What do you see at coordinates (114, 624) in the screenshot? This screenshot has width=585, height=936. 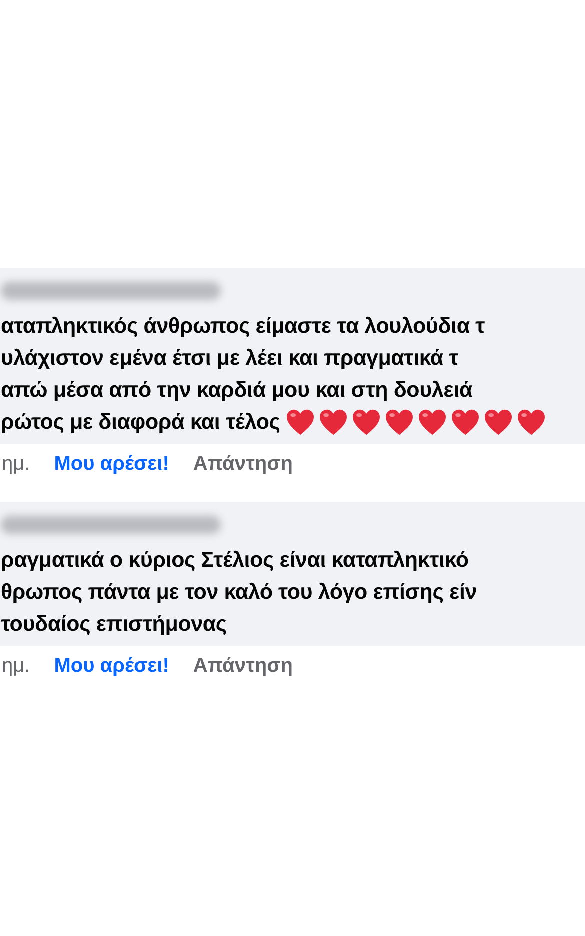 I see `comment-text: τουδαίος επιστήμονας` at bounding box center [114, 624].